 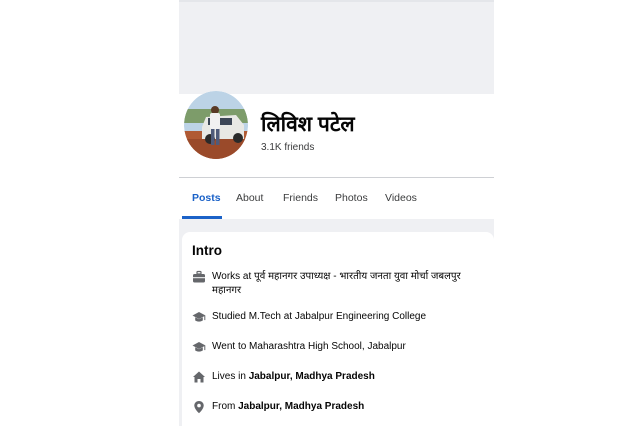 I want to click on intro-from-text: From Jabalpur, Madhya Pradesh, so click(x=352, y=407).